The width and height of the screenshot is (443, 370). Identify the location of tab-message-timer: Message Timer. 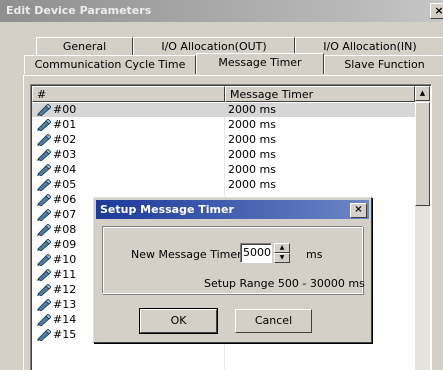
(260, 63).